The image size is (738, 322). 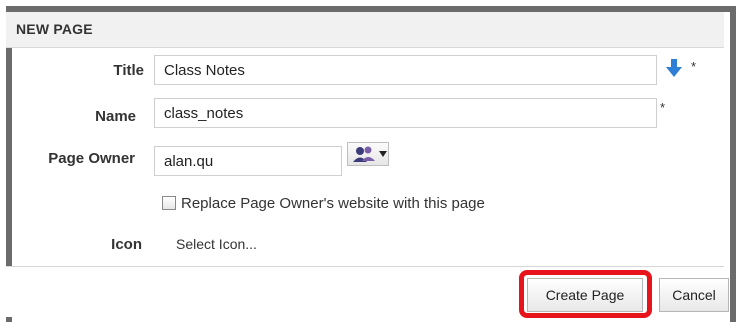 I want to click on replace-website-checkbox, so click(x=169, y=203).